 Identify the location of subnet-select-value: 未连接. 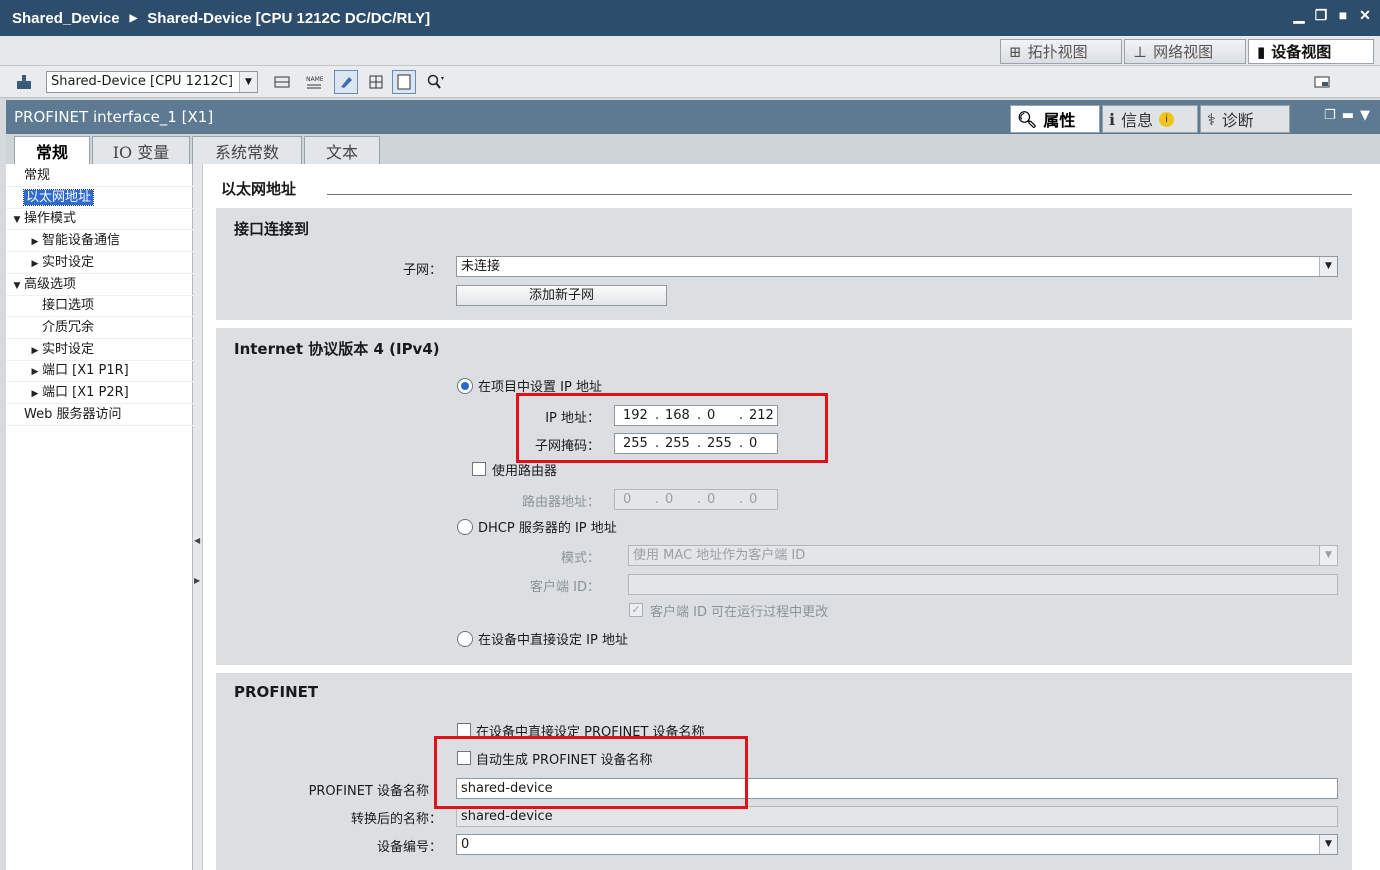
(481, 266).